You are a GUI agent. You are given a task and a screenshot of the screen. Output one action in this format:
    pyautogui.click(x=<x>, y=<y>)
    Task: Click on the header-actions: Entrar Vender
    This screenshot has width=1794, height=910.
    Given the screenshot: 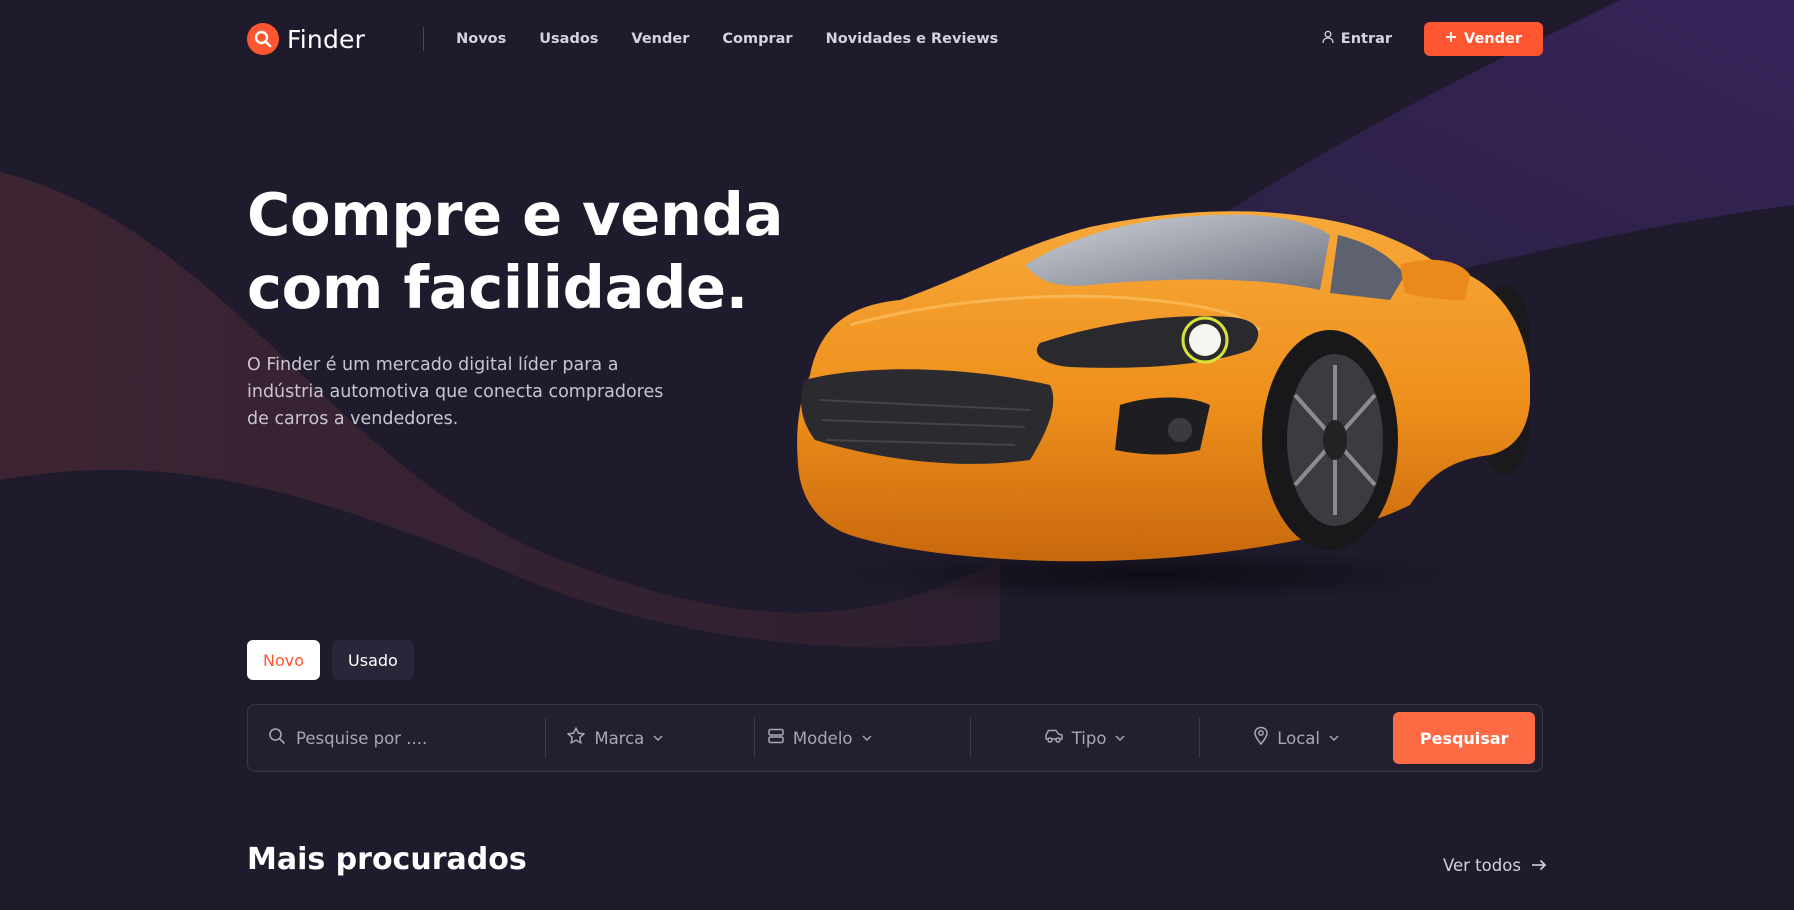 What is the action you would take?
    pyautogui.click(x=1432, y=39)
    